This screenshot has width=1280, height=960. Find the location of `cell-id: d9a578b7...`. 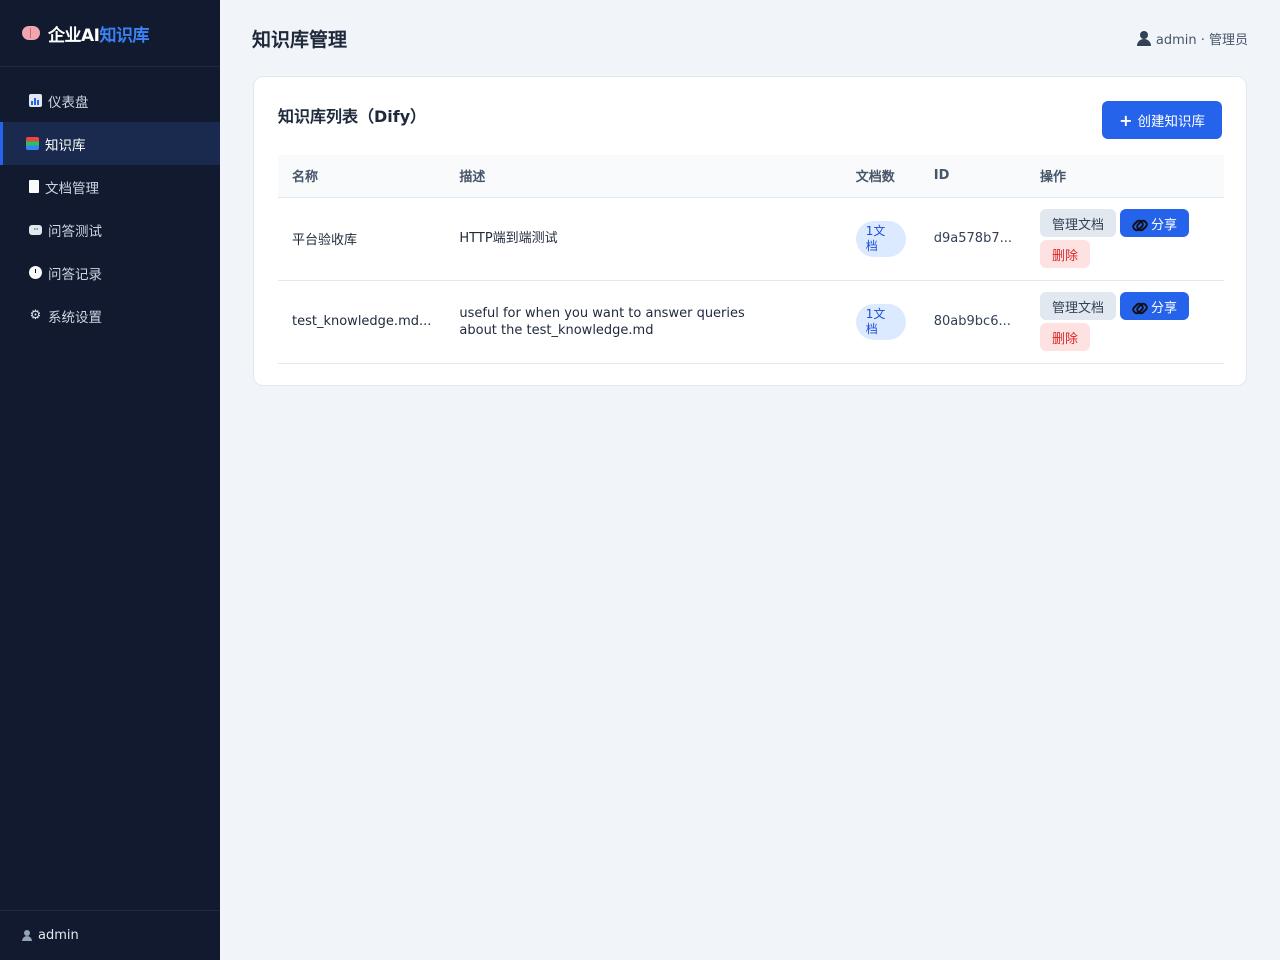

cell-id: d9a578b7... is located at coordinates (972, 239).